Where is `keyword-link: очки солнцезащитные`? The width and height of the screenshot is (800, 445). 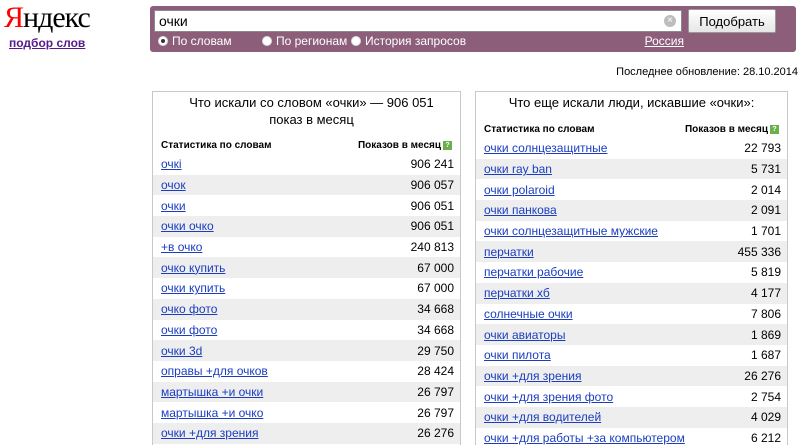
keyword-link: очки солнцезащитные is located at coordinates (545, 148).